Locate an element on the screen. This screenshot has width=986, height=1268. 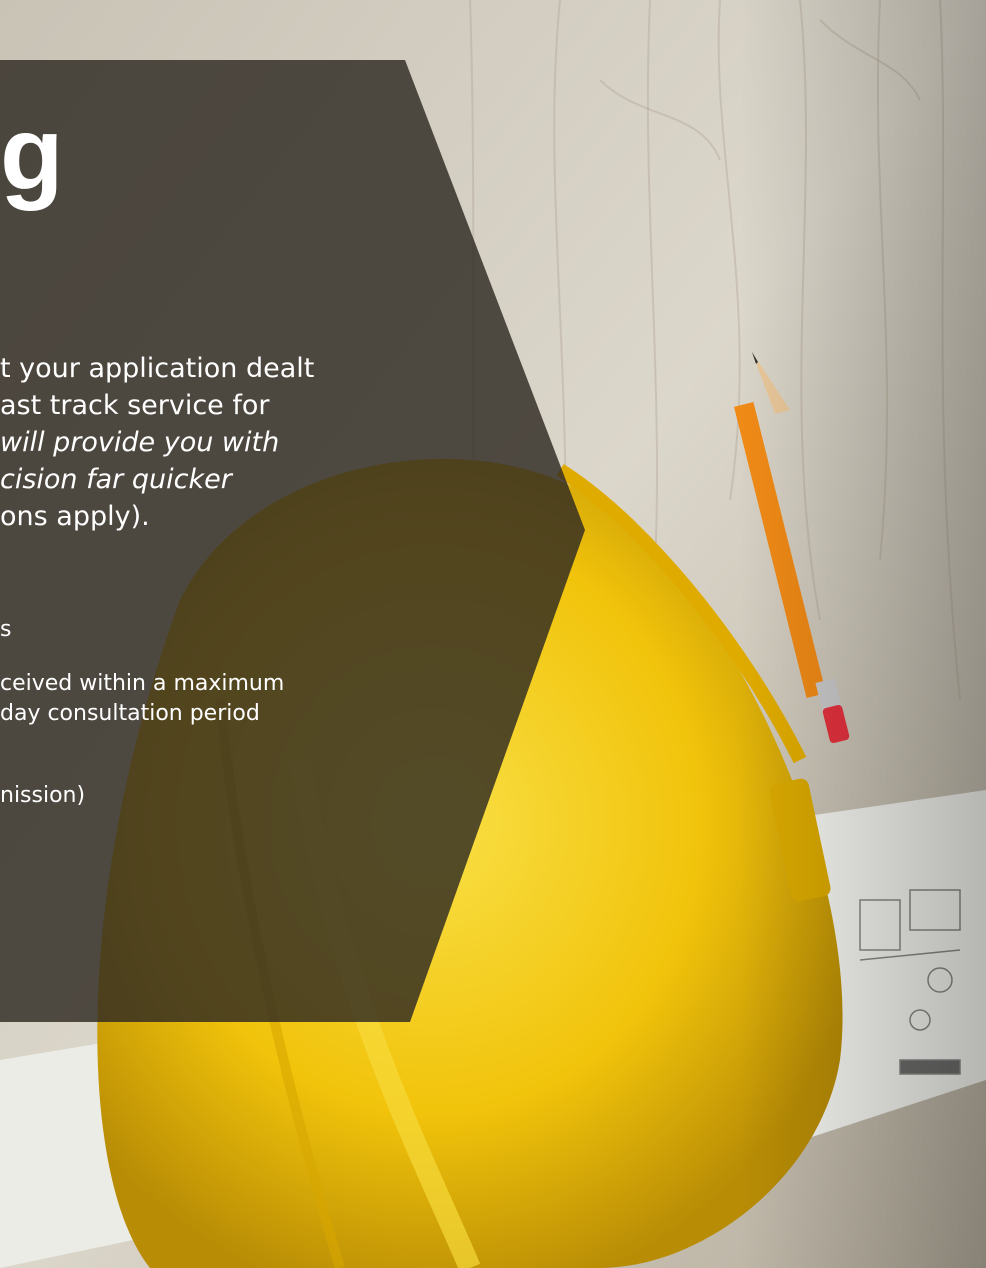
details-line: s is located at coordinates (6, 629).